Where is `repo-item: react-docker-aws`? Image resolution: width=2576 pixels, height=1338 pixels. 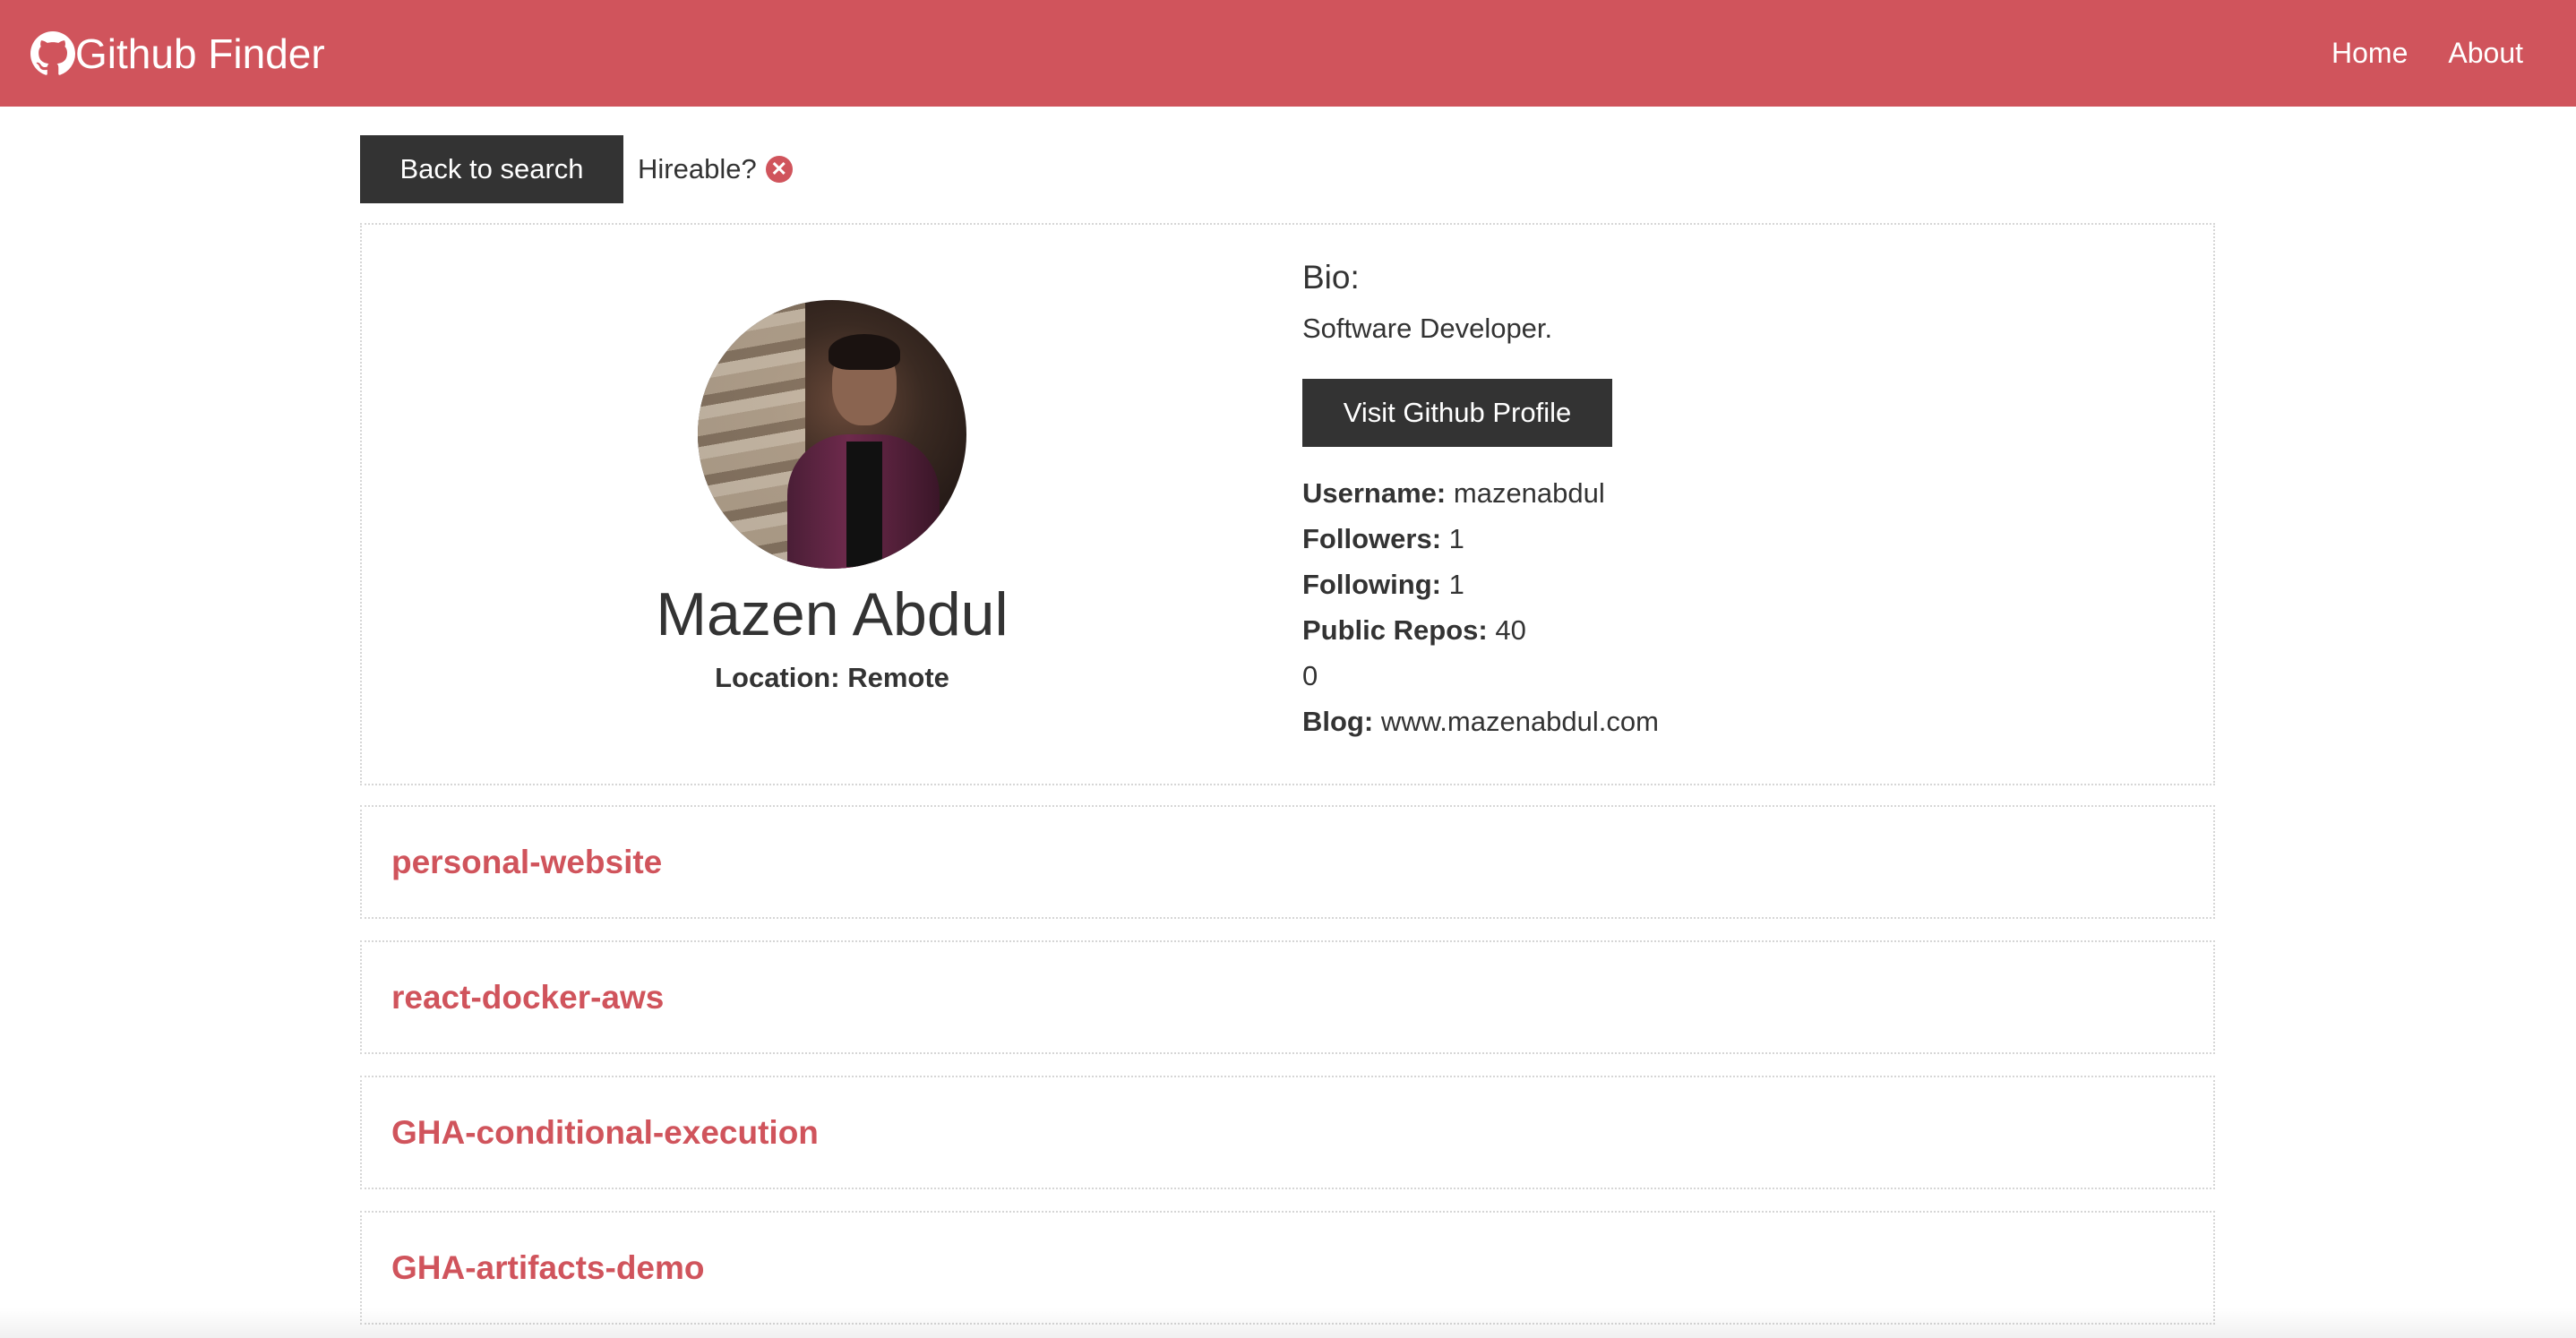
repo-item: react-docker-aws is located at coordinates (1287, 997).